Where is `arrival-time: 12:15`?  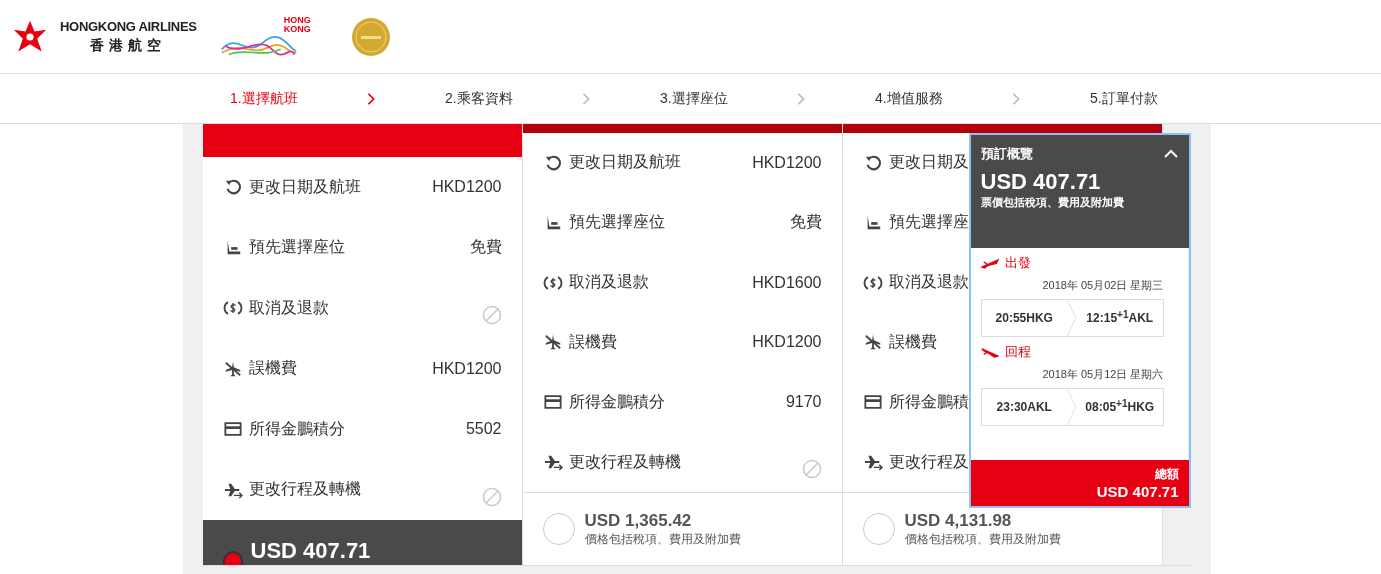 arrival-time: 12:15 is located at coordinates (1102, 318).